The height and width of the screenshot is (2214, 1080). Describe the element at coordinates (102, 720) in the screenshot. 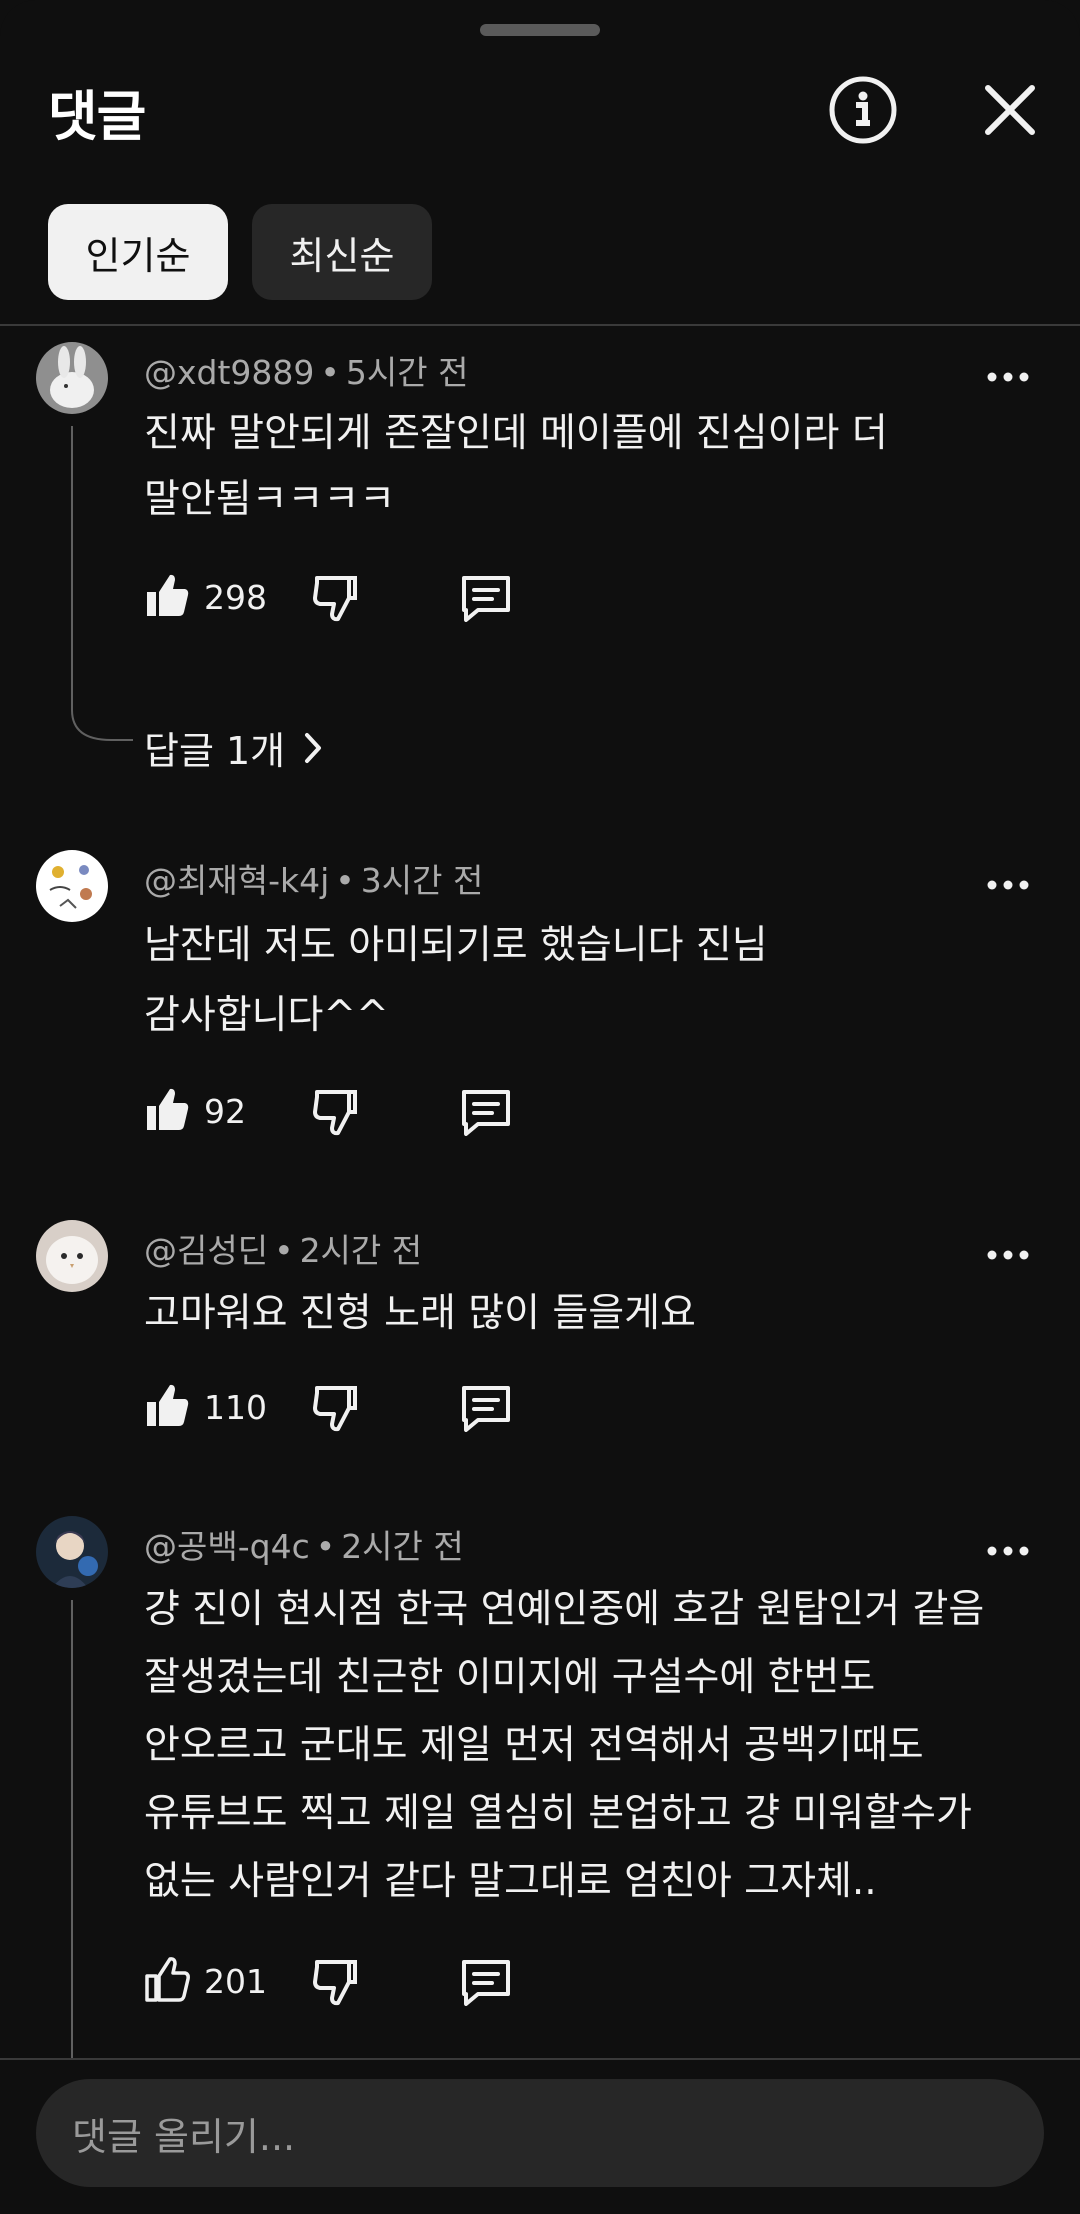

I see `thread-connector` at that location.